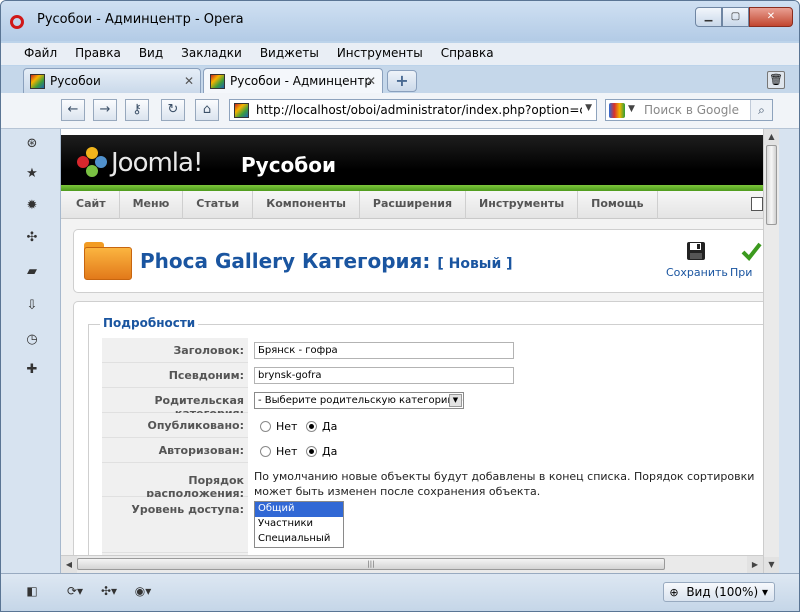 This screenshot has width=800, height=612. I want to click on joomla-header: Joomla! Русобои, so click(412, 157).